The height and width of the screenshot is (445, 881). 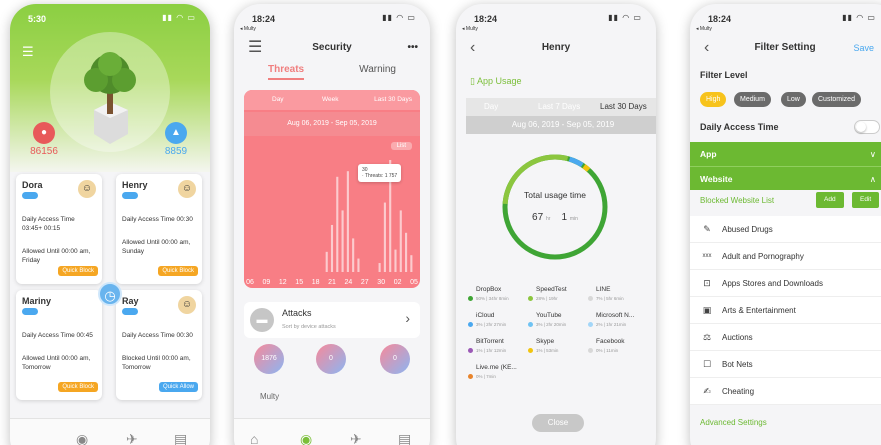 I want to click on category-item: ☐ Bot Nets, so click(x=785, y=364).